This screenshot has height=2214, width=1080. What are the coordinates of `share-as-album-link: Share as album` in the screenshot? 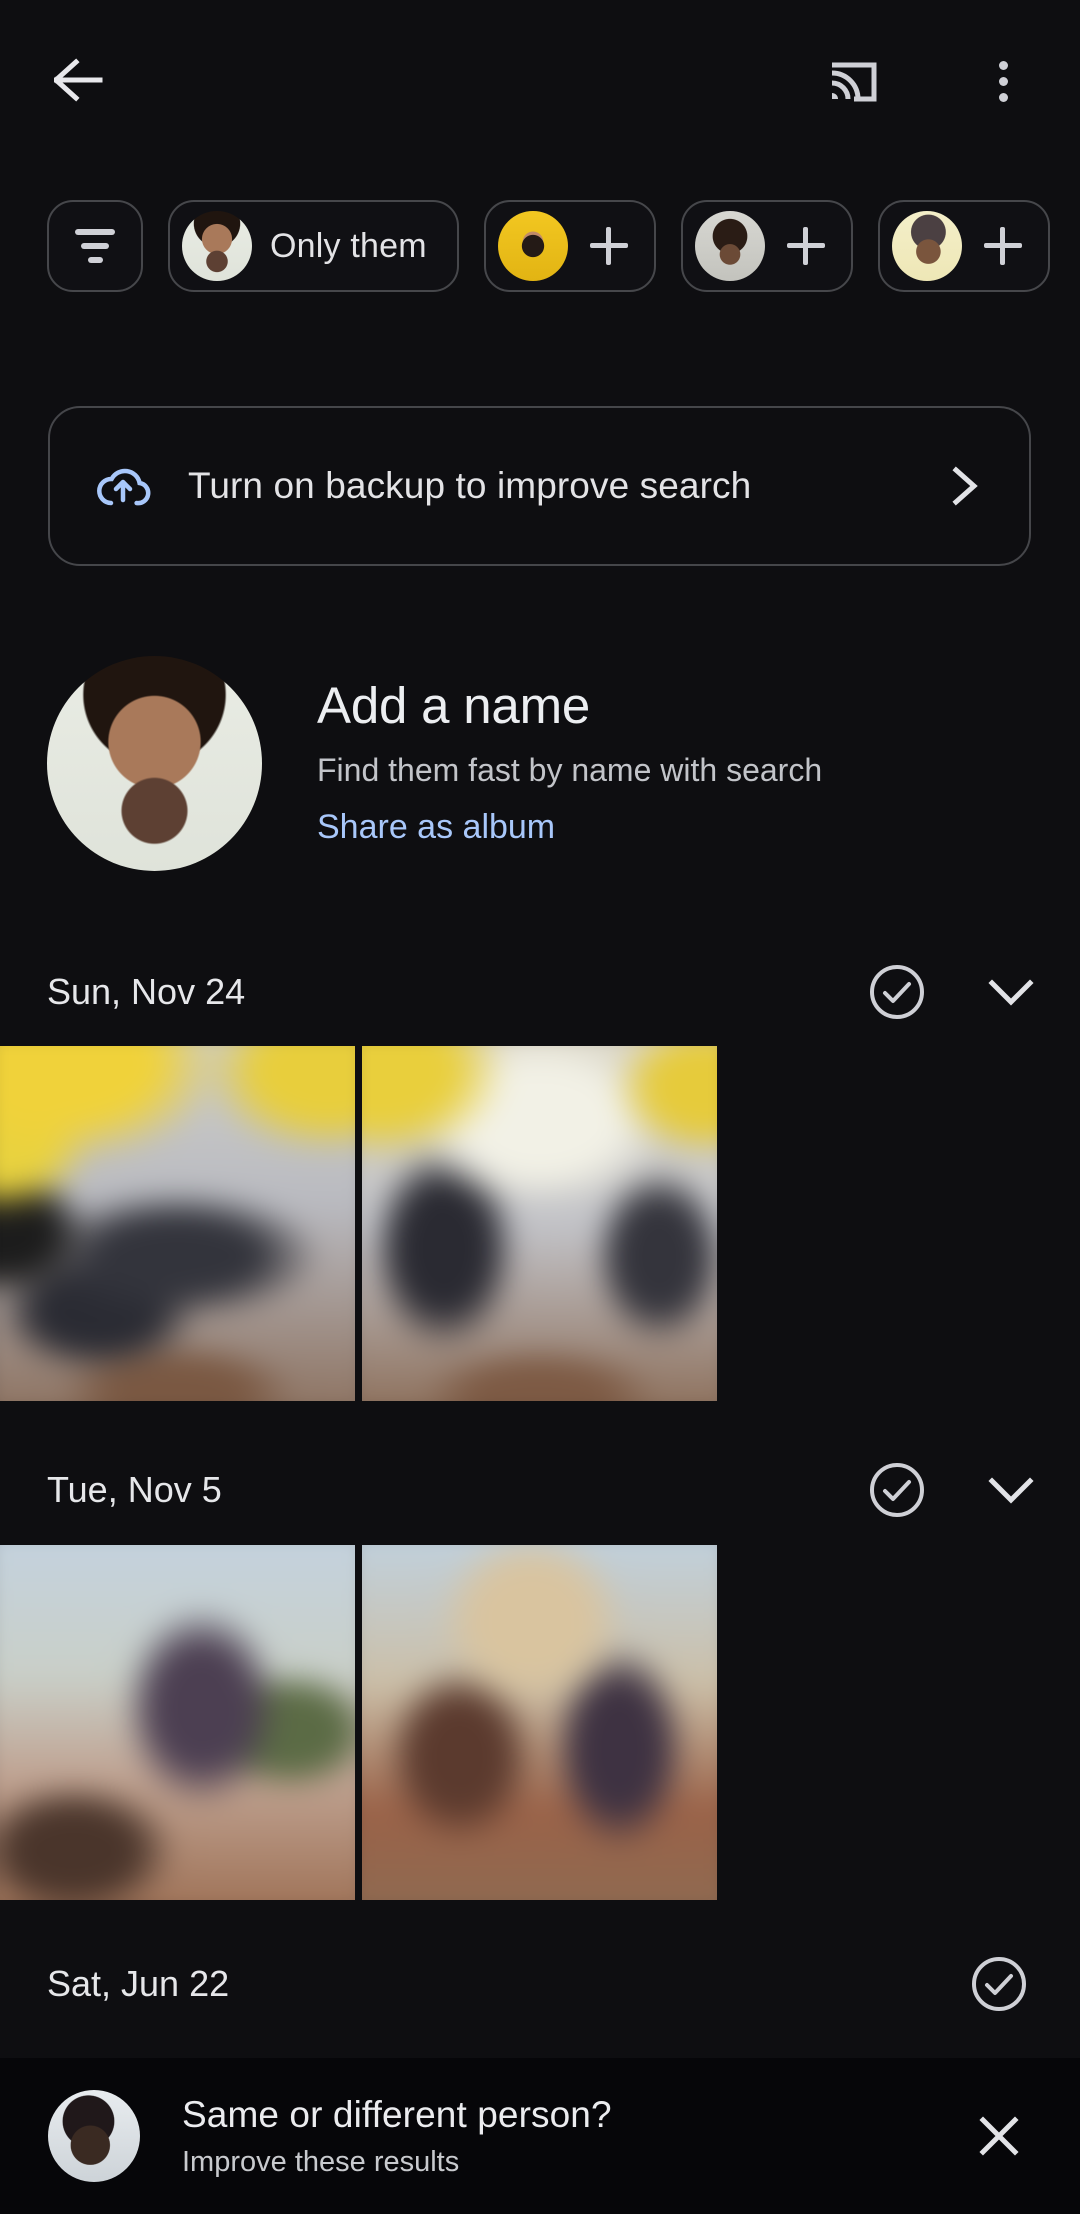 It's located at (569, 827).